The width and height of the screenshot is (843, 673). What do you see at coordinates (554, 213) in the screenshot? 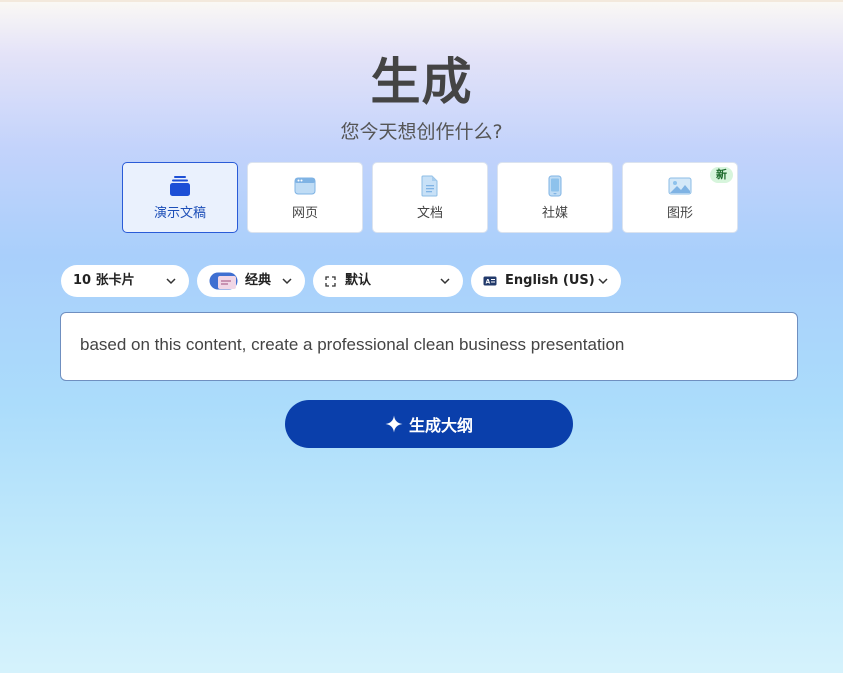
I see `type-card-label: 社媒` at bounding box center [554, 213].